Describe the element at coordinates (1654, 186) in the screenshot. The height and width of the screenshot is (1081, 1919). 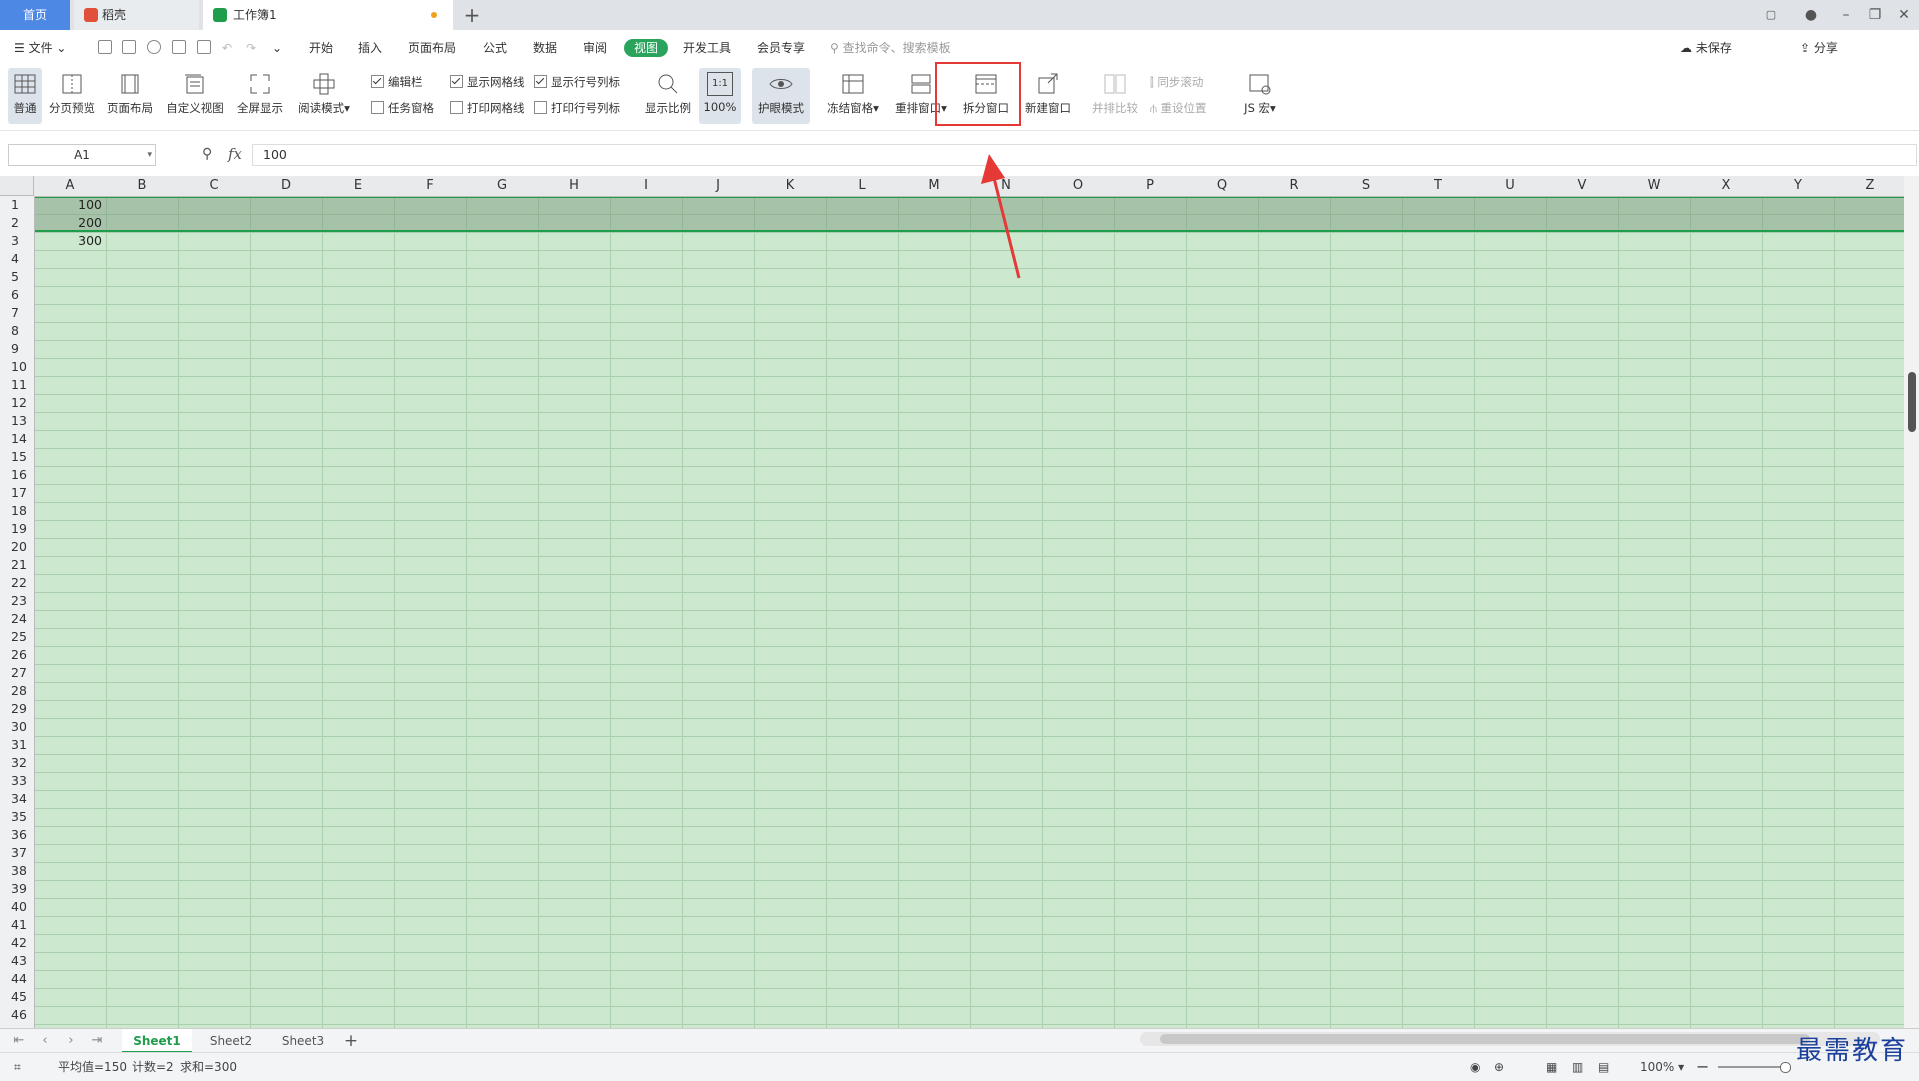
I see `column-header-w: W` at that location.